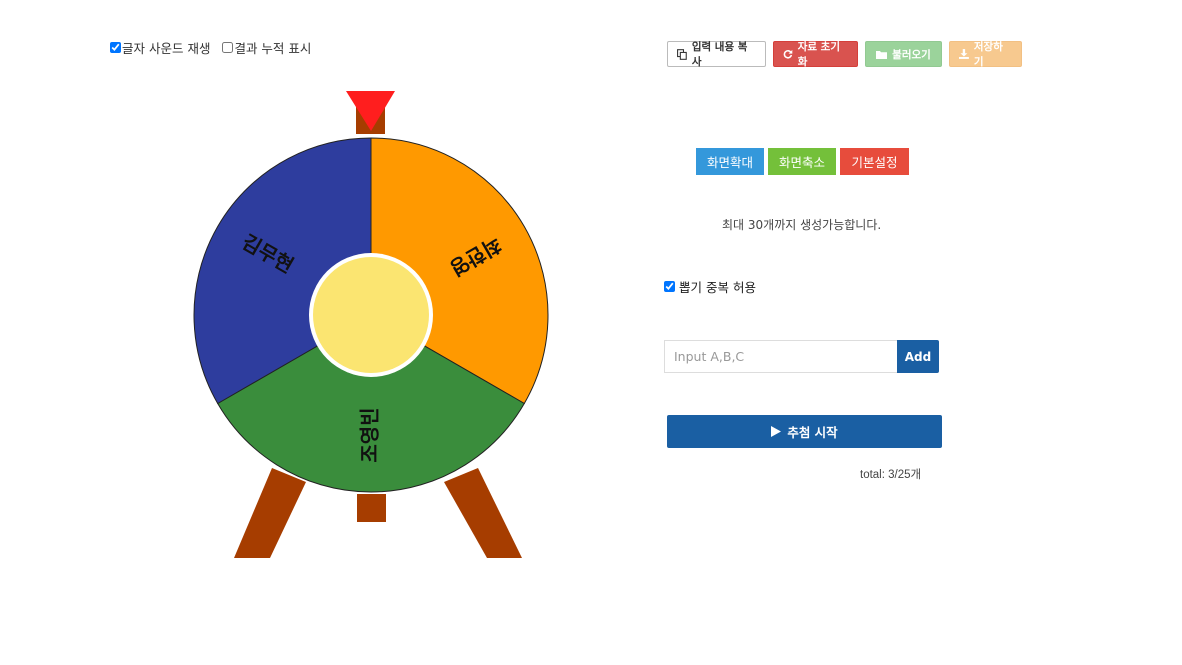 The height and width of the screenshot is (665, 1182). I want to click on sound-option: 글자 사운드 재생, so click(160, 47).